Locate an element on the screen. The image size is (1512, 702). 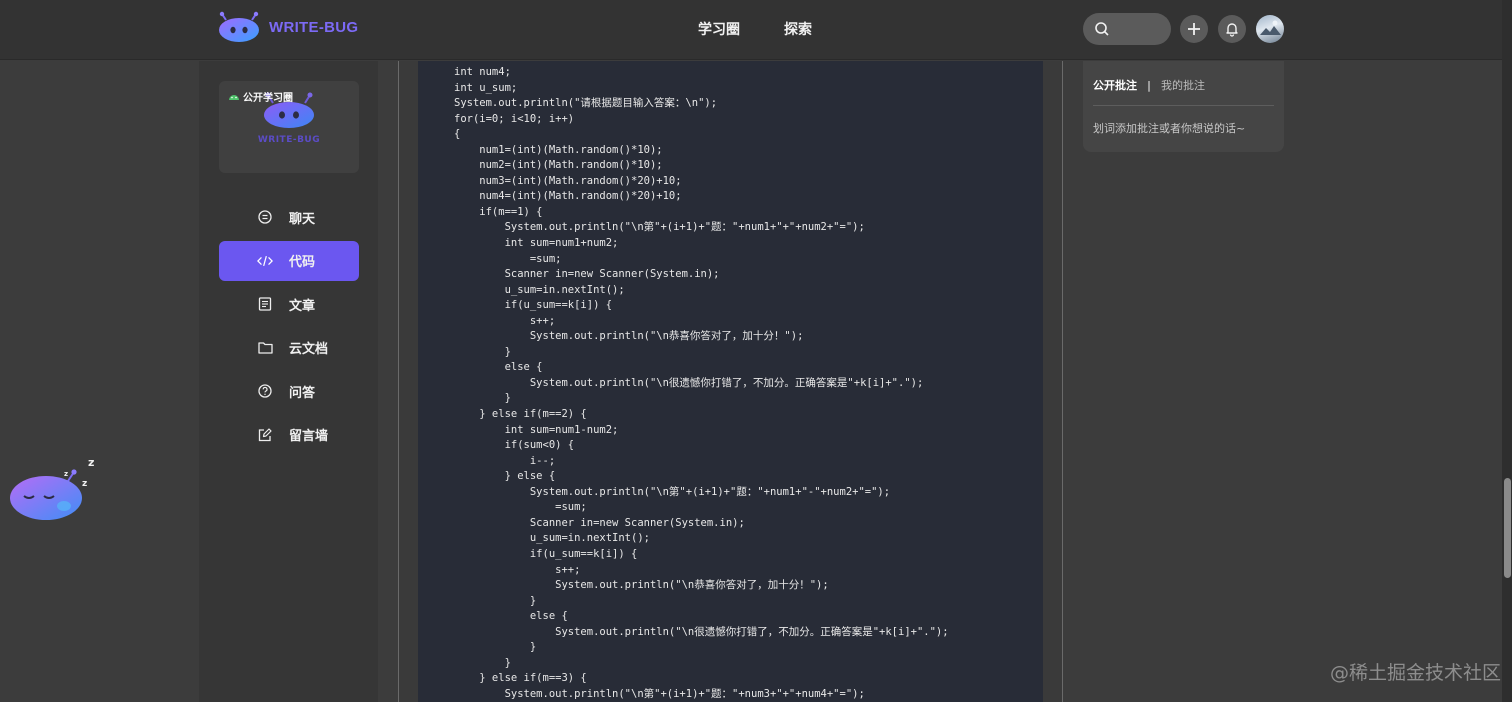
sidebar-item-label: 问答 is located at coordinates (302, 393).